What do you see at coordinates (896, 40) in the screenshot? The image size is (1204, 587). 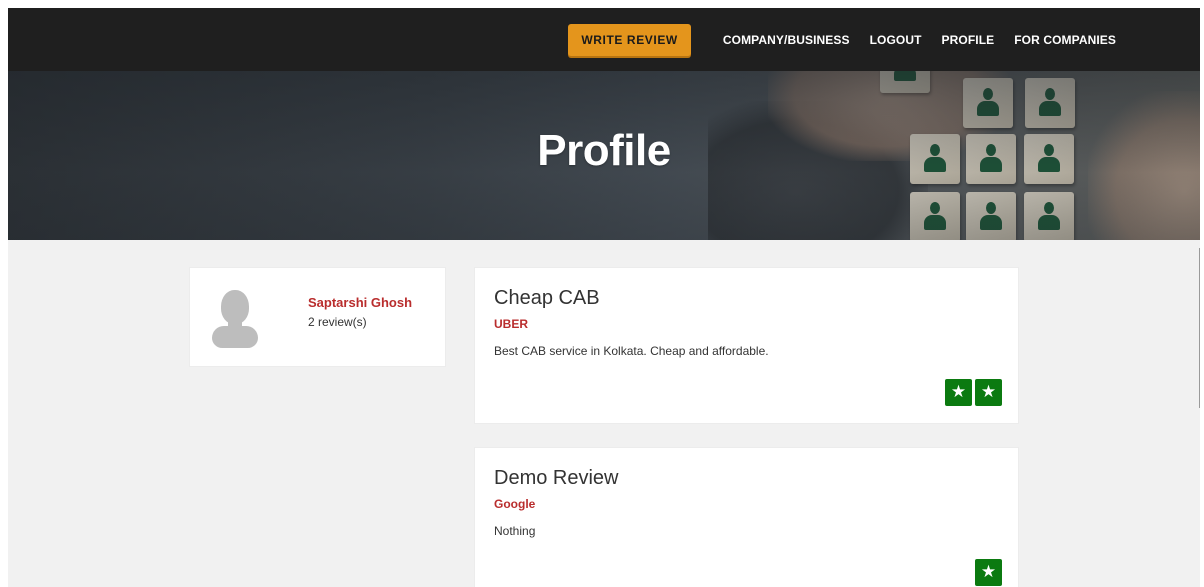 I see `nav-link-logout: LOGOUT` at bounding box center [896, 40].